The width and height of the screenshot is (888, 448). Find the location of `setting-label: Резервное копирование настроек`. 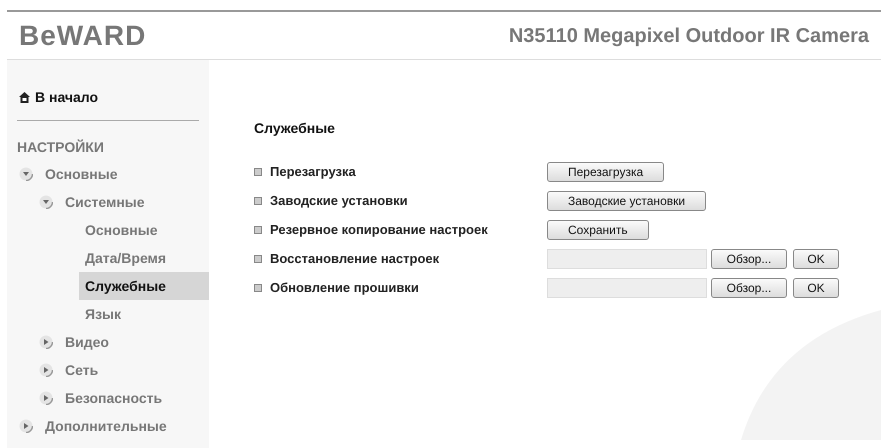

setting-label: Резервное копирование настроек is located at coordinates (379, 230).